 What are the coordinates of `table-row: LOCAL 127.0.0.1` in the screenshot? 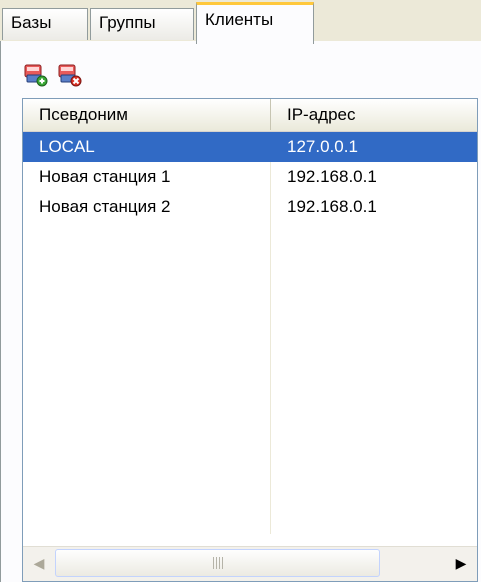 It's located at (250, 147).